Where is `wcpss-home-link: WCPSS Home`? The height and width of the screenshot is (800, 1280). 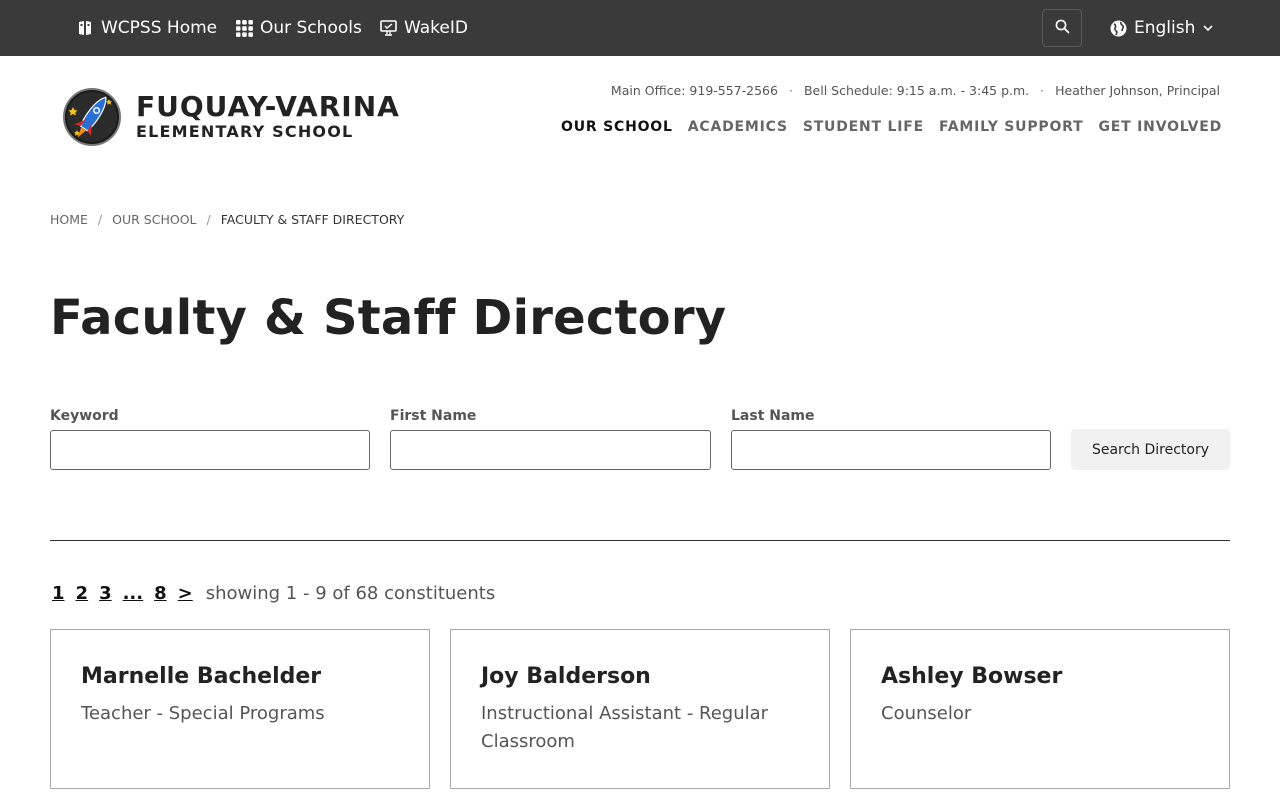
wcpss-home-link: WCPSS Home is located at coordinates (146, 28).